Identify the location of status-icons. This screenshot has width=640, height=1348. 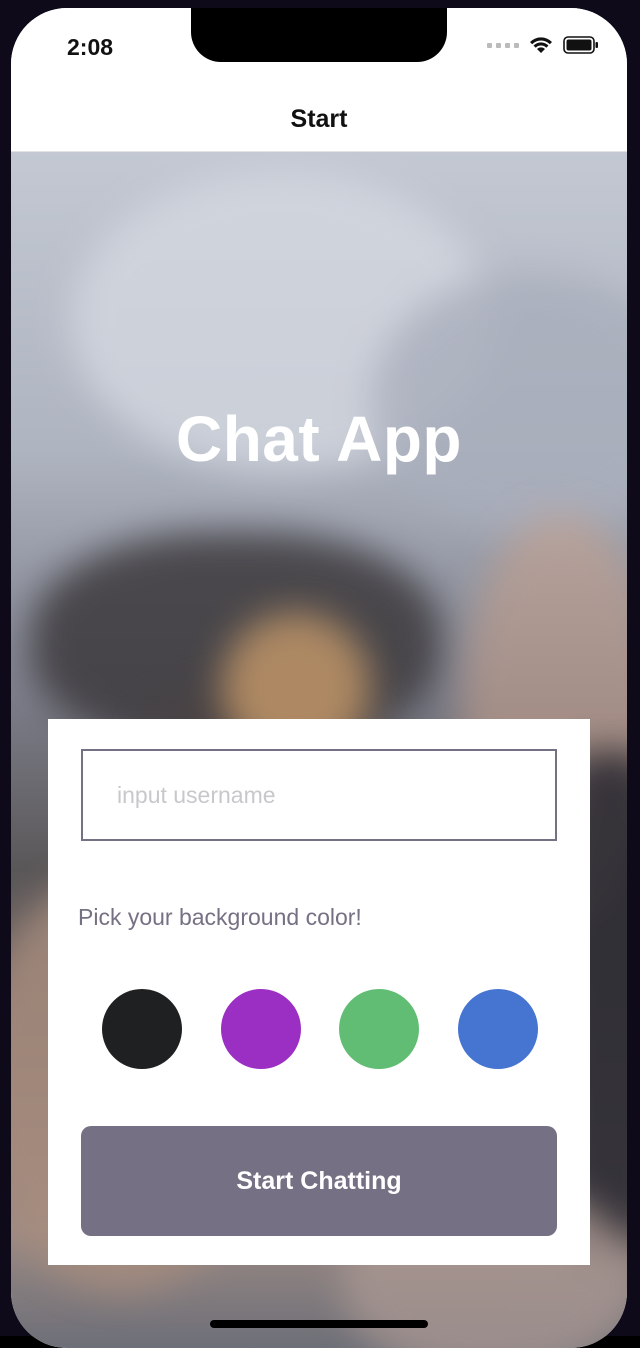
(543, 45).